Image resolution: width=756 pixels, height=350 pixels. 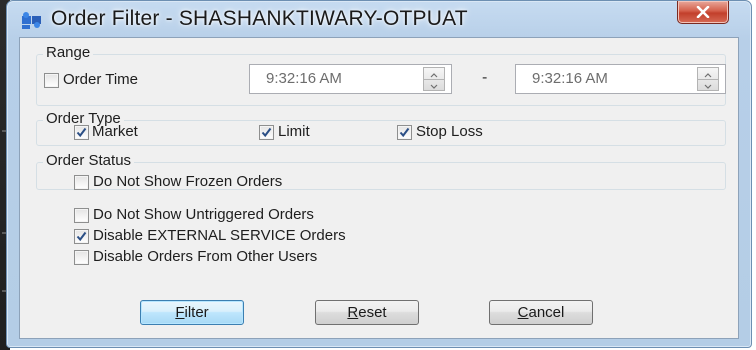 What do you see at coordinates (381, 128) in the screenshot?
I see `order-type-group: Order Type` at bounding box center [381, 128].